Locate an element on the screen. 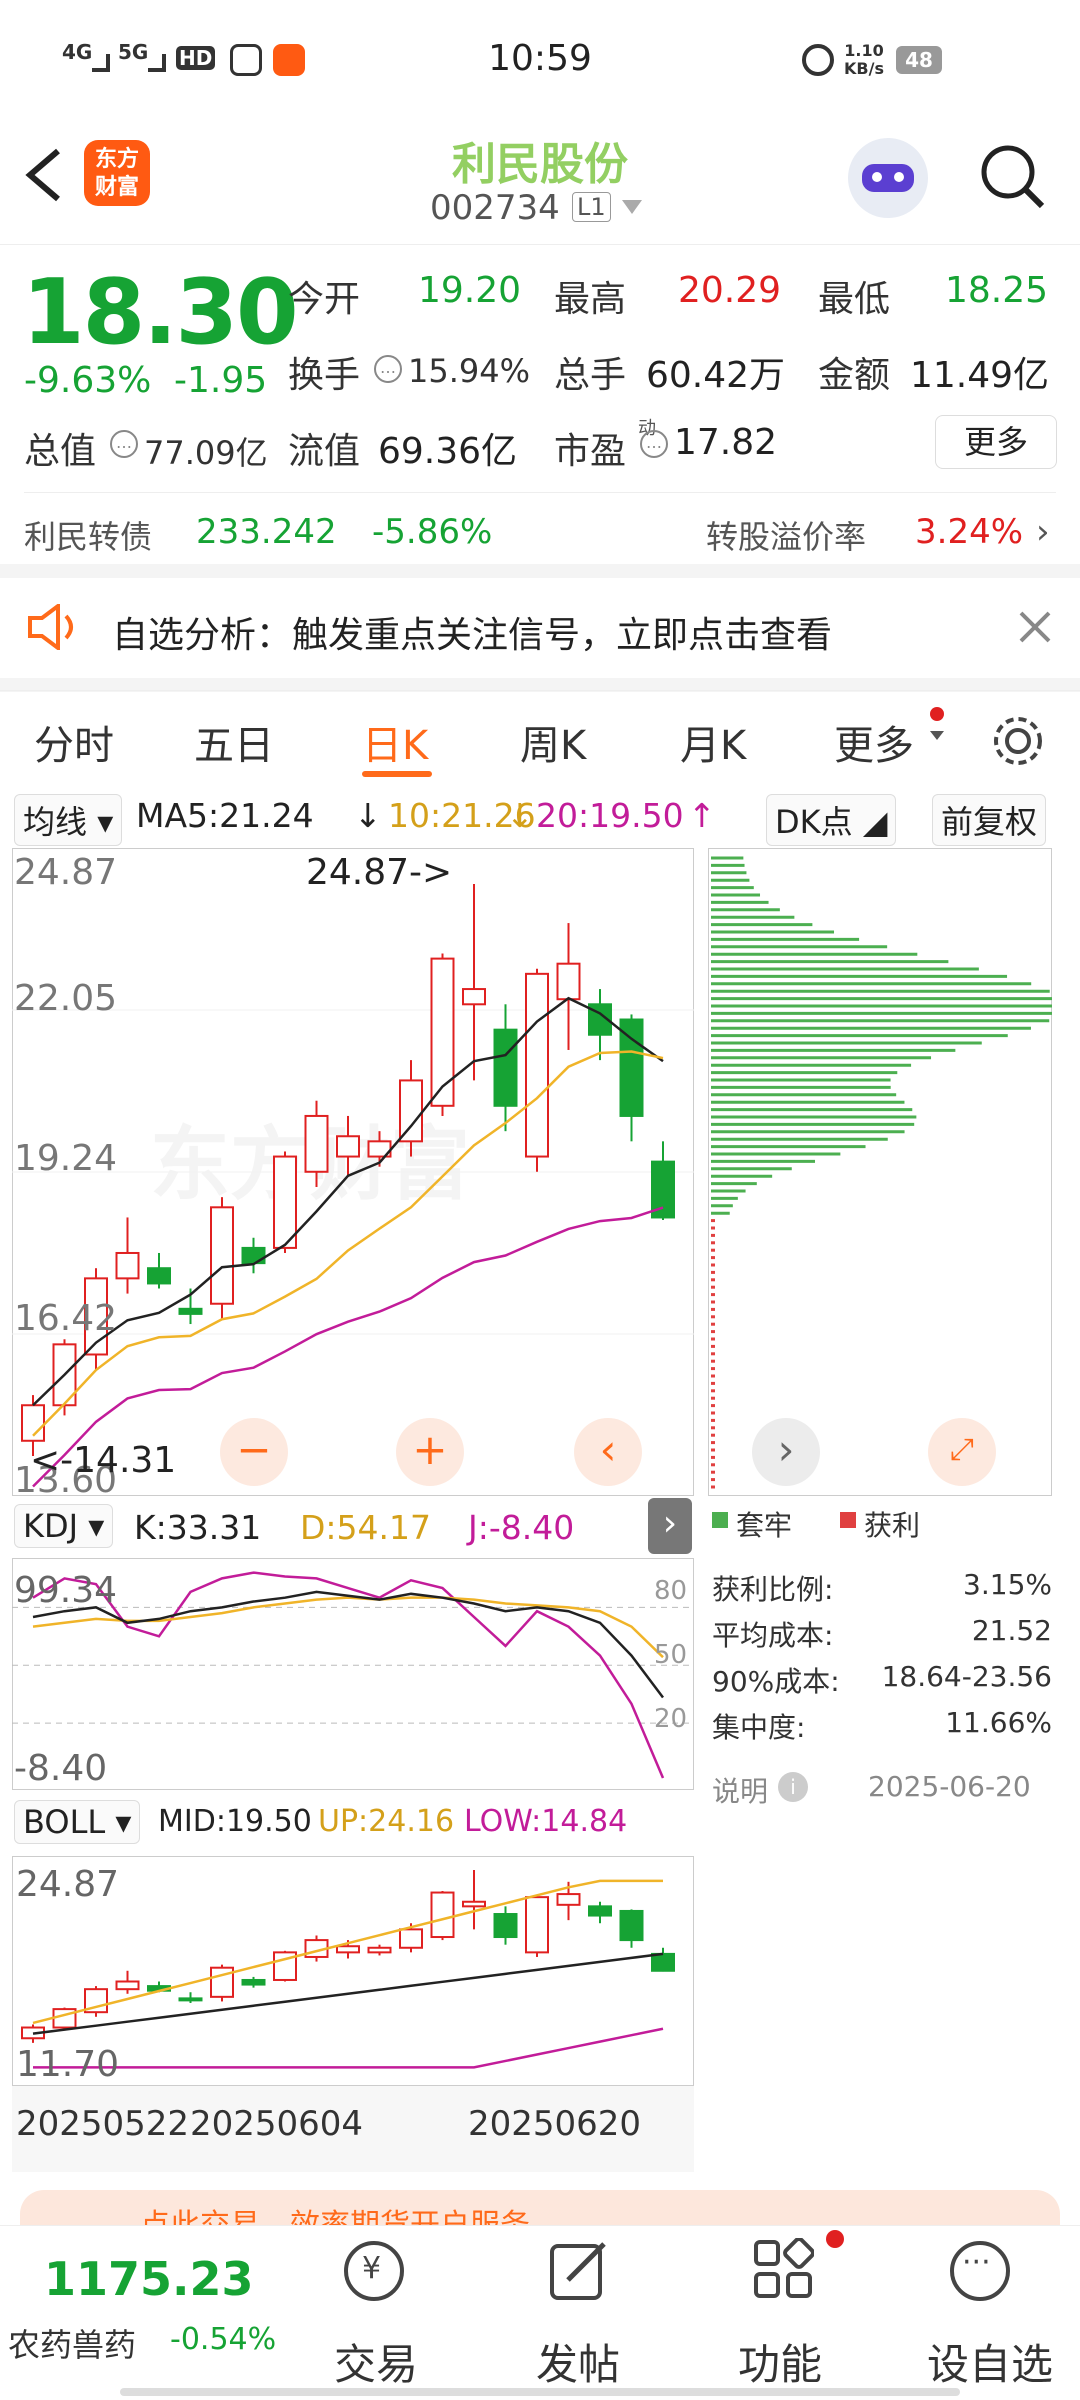 This screenshot has height=2400, width=1080. mcap-label: 总值 is located at coordinates (60, 451).